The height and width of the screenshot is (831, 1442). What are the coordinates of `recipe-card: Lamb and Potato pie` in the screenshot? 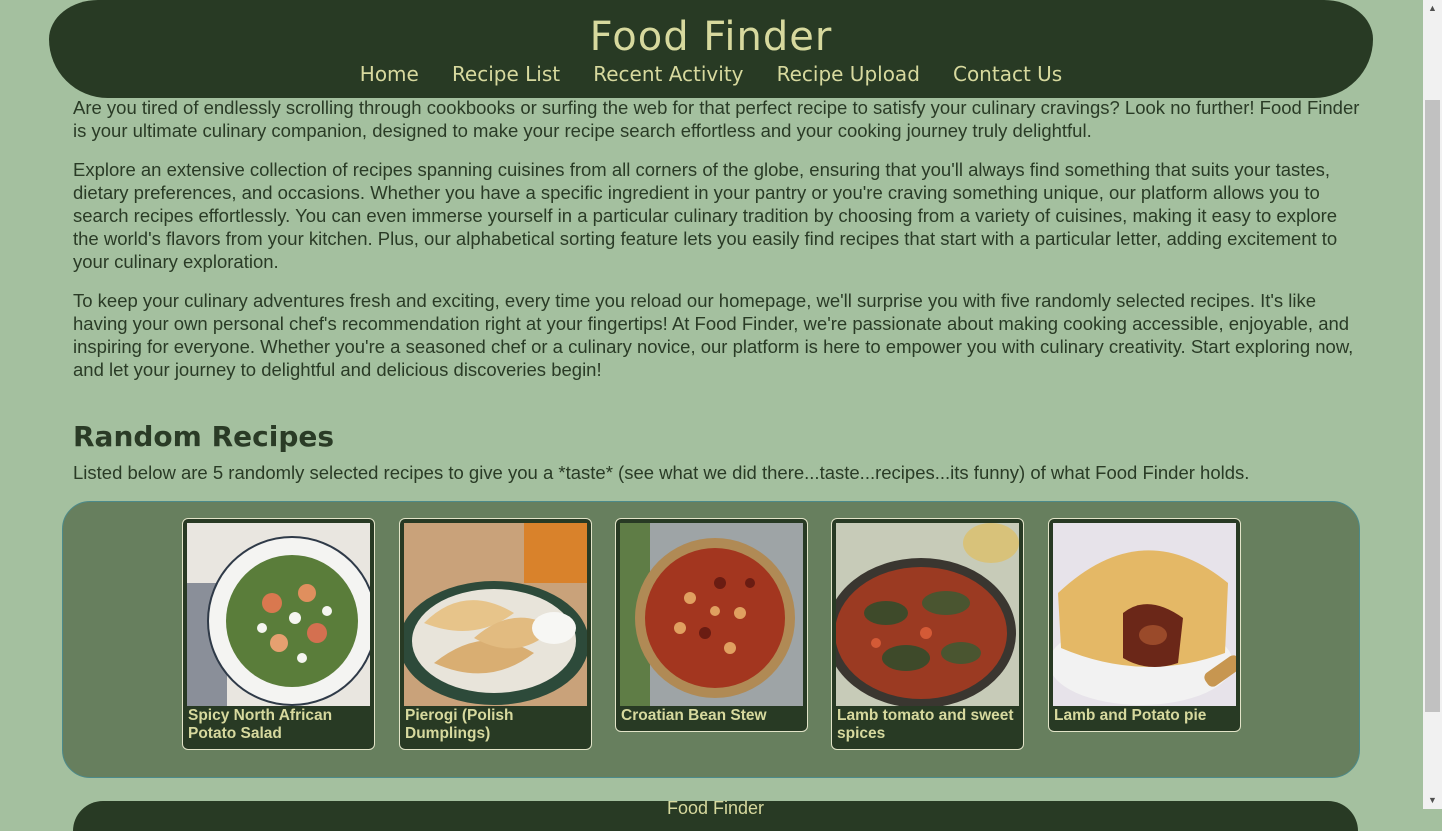 It's located at (1144, 625).